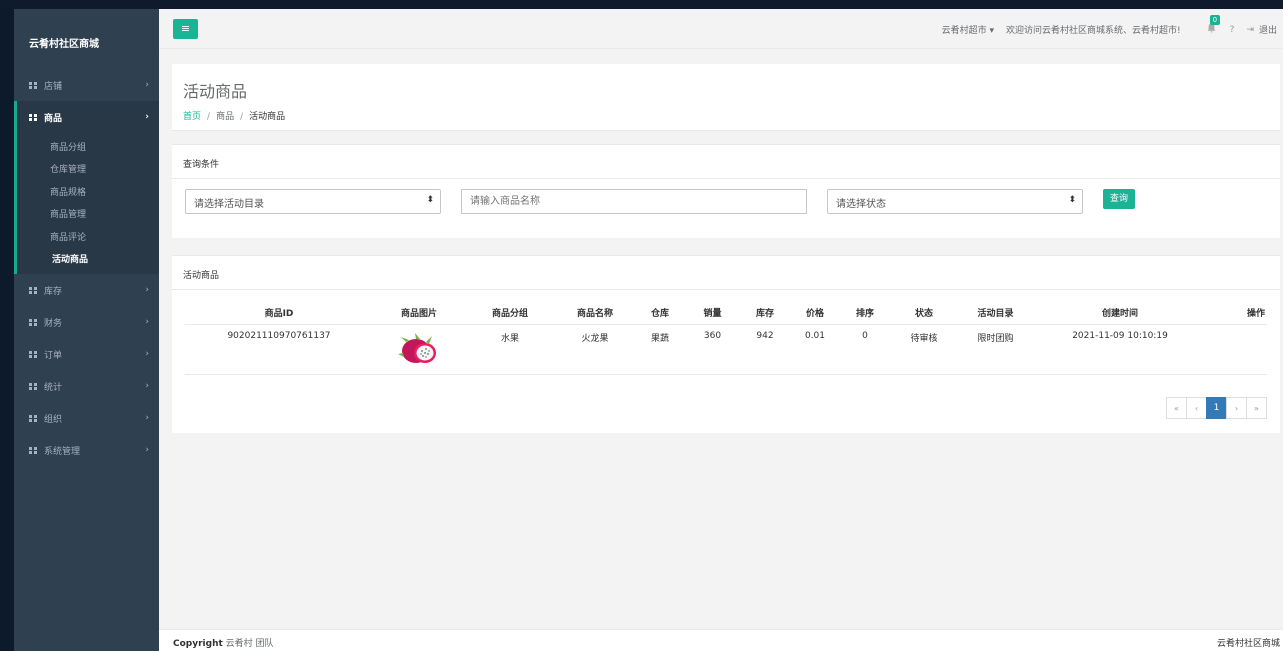  Describe the element at coordinates (1256, 408) in the screenshot. I see `pagination-last: »` at that location.